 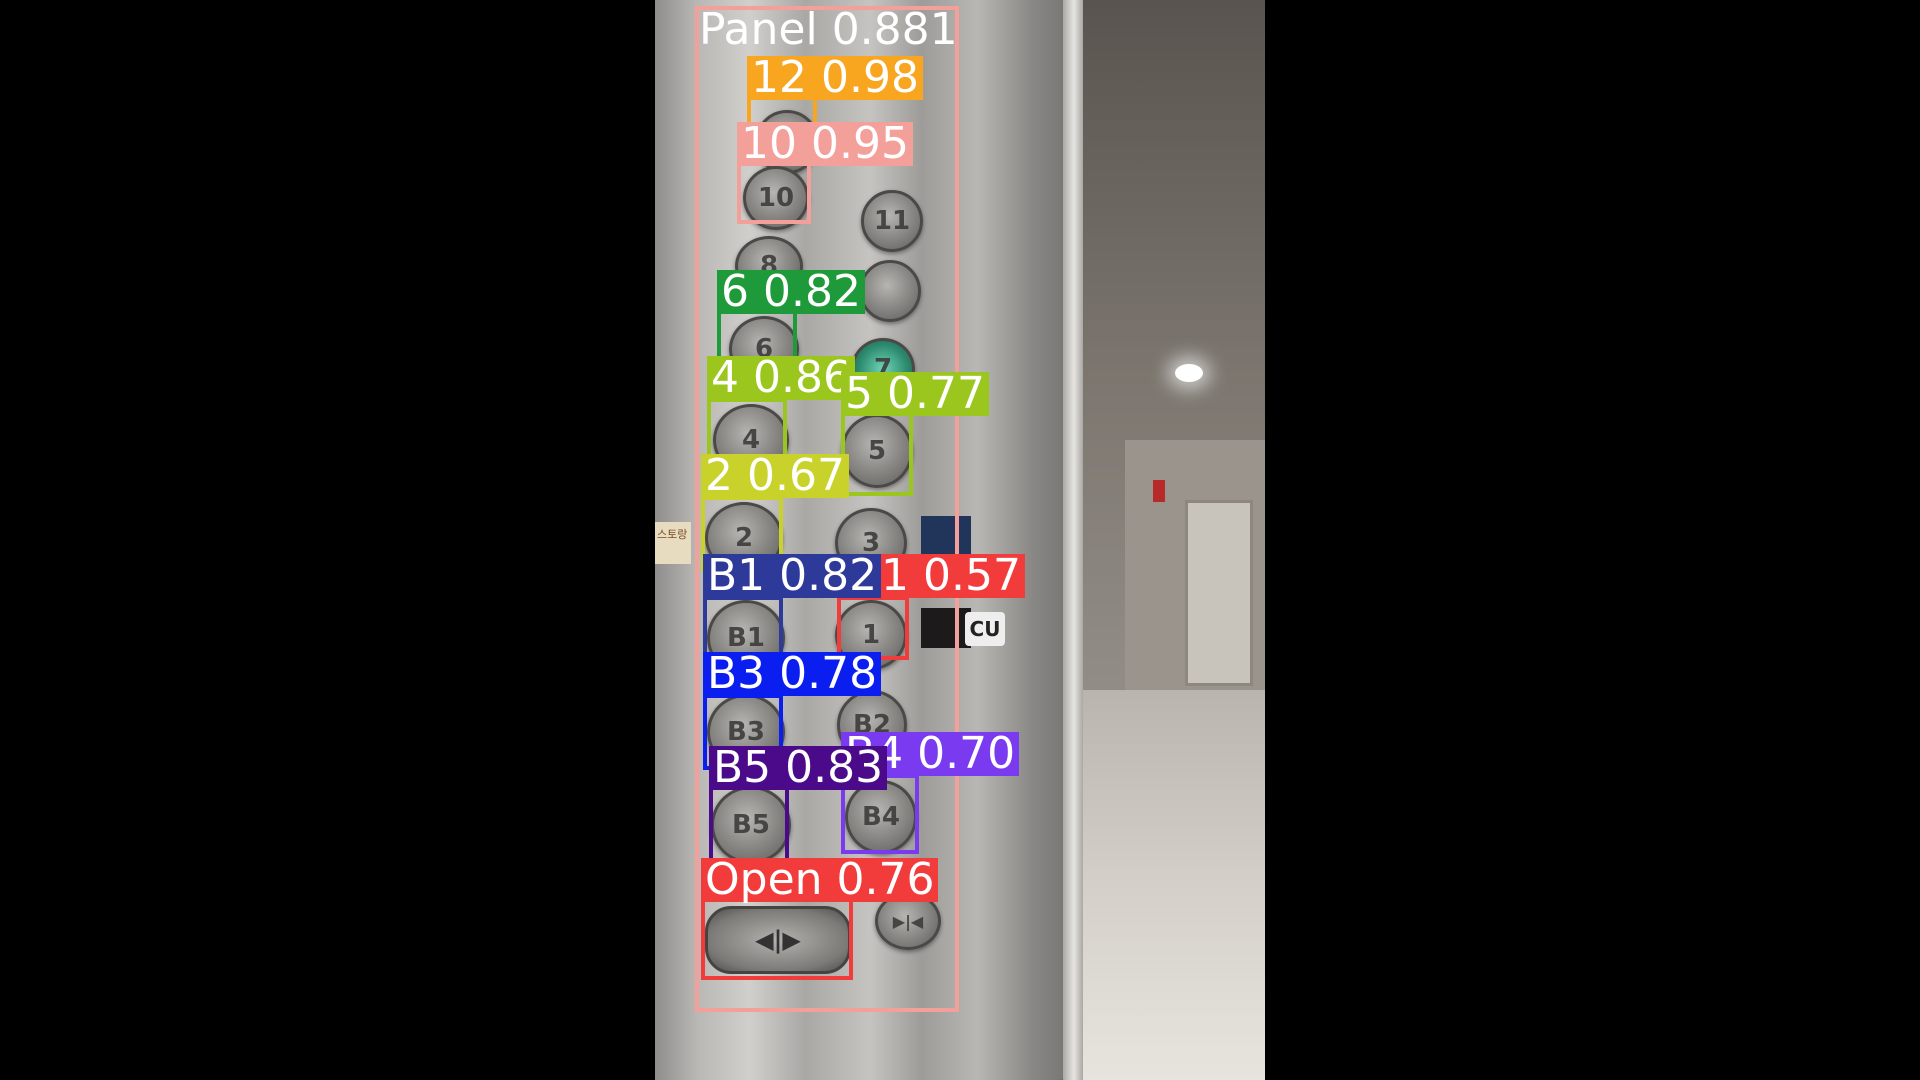 What do you see at coordinates (781, 378) in the screenshot?
I see `detection-label-4: 4 0.86` at bounding box center [781, 378].